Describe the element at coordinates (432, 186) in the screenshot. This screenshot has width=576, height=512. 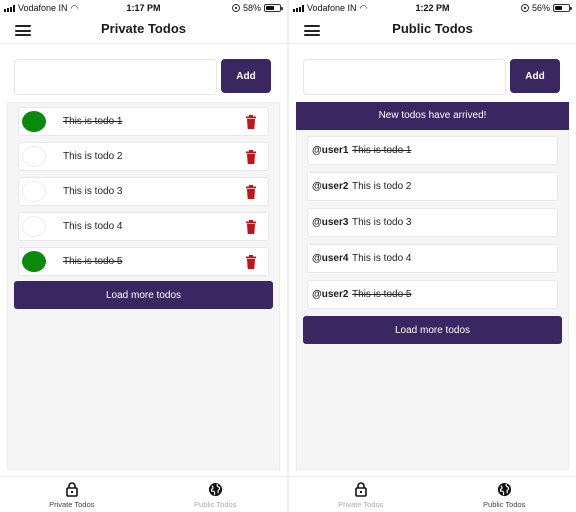
I see `todo-item: @user2 This is todo 2` at that location.